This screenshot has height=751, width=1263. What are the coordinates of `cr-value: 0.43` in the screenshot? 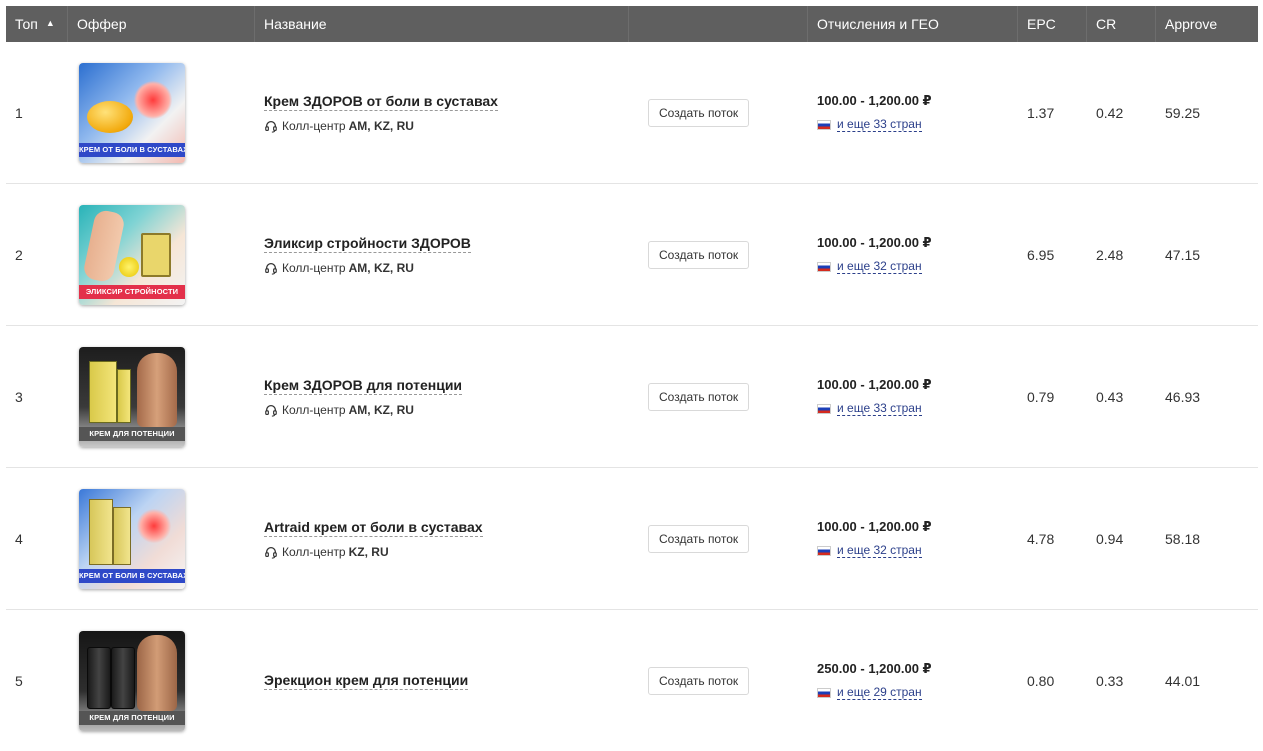 It's located at (1110, 396).